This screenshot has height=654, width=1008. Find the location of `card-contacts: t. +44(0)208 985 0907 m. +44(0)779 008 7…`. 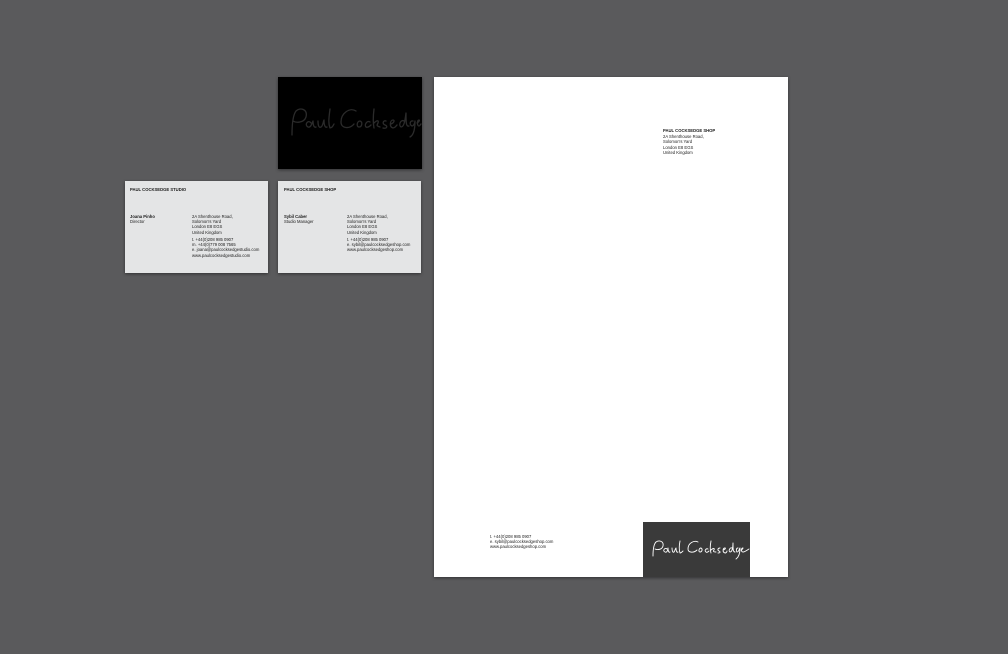

card-contacts: t. +44(0)208 985 0907 m. +44(0)779 008 7… is located at coordinates (225, 247).